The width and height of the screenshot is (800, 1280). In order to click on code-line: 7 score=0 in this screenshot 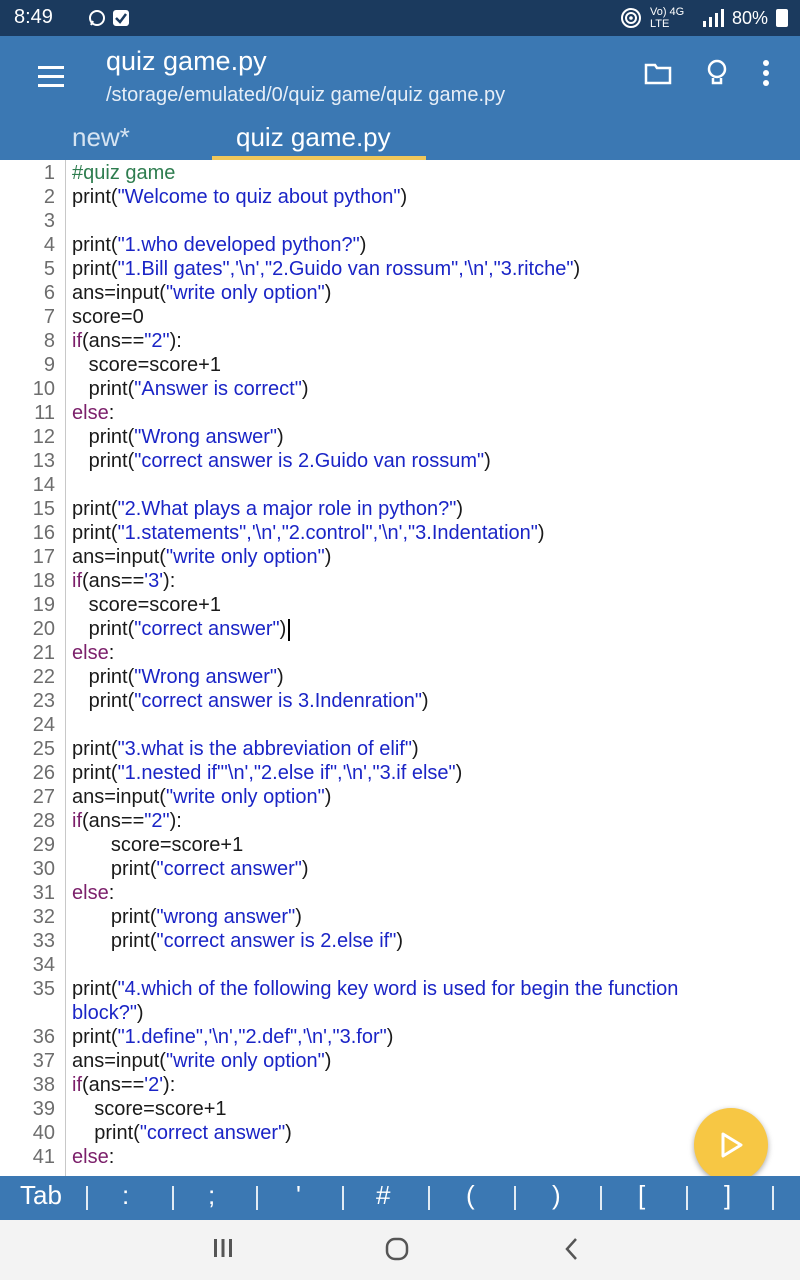, I will do `click(400, 317)`.